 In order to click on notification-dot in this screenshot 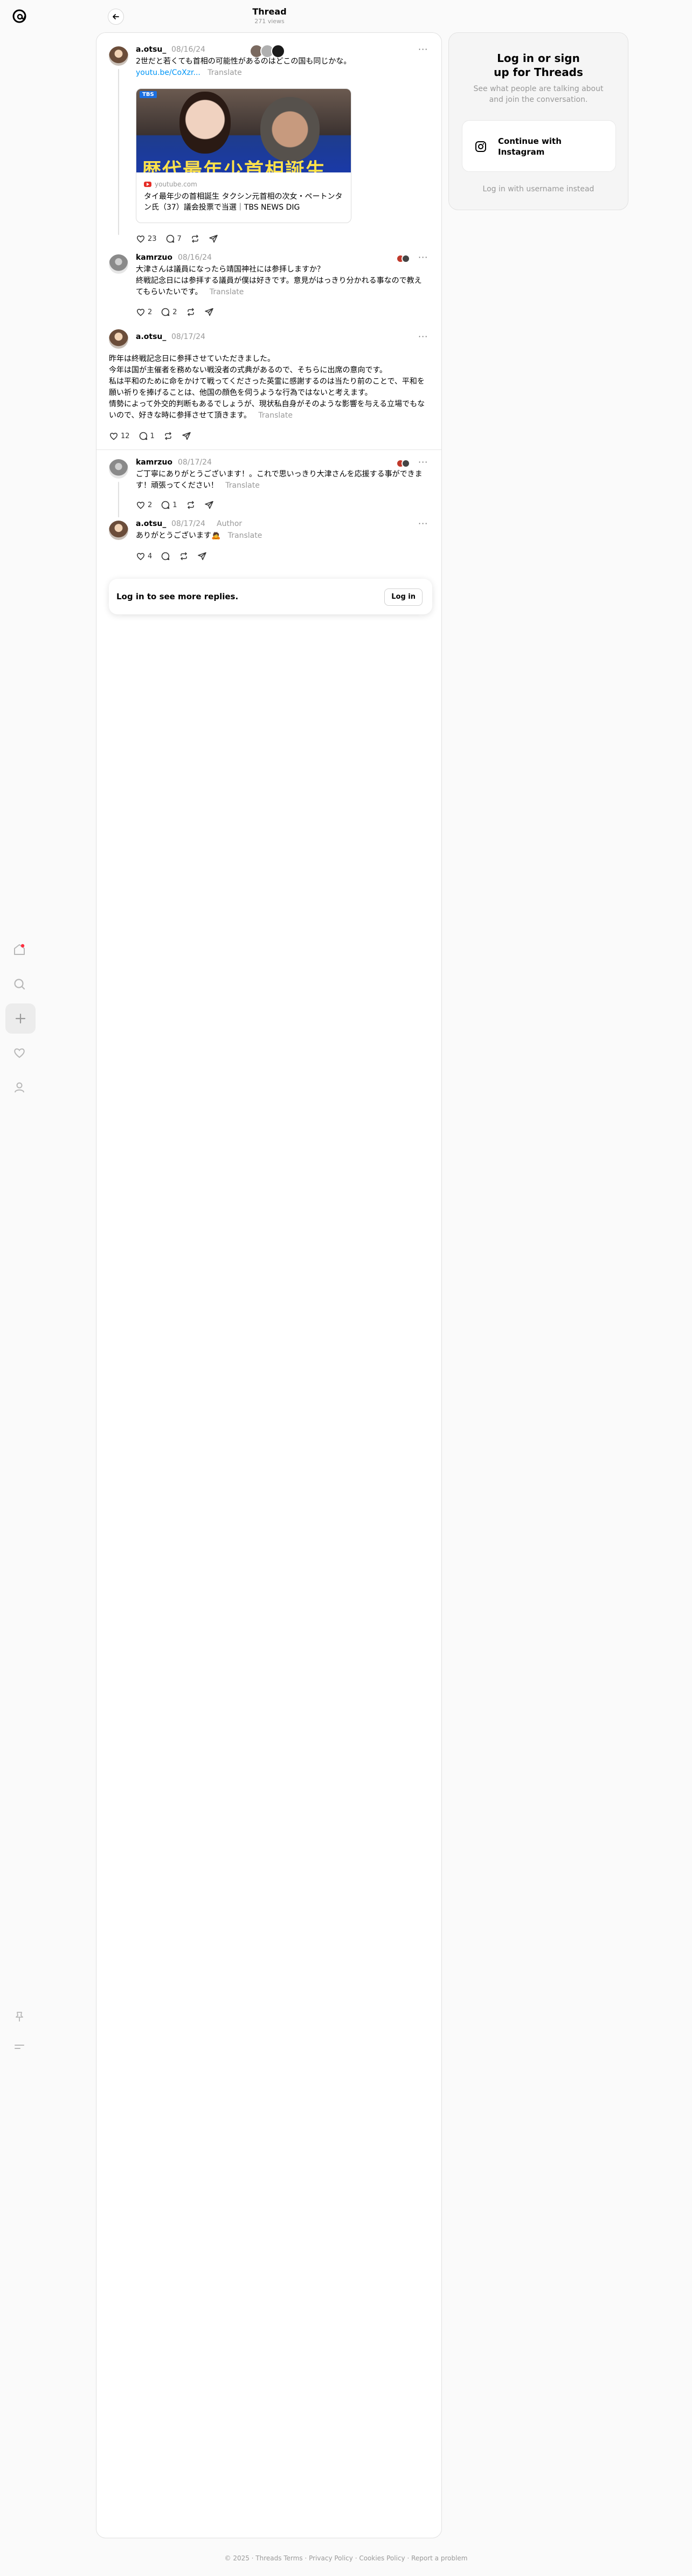, I will do `click(22, 946)`.